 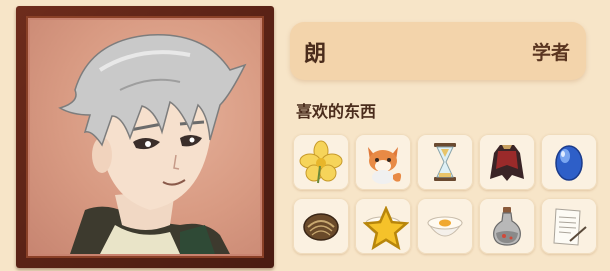 What do you see at coordinates (386, 228) in the screenshot?
I see `star-badge-icon` at bounding box center [386, 228].